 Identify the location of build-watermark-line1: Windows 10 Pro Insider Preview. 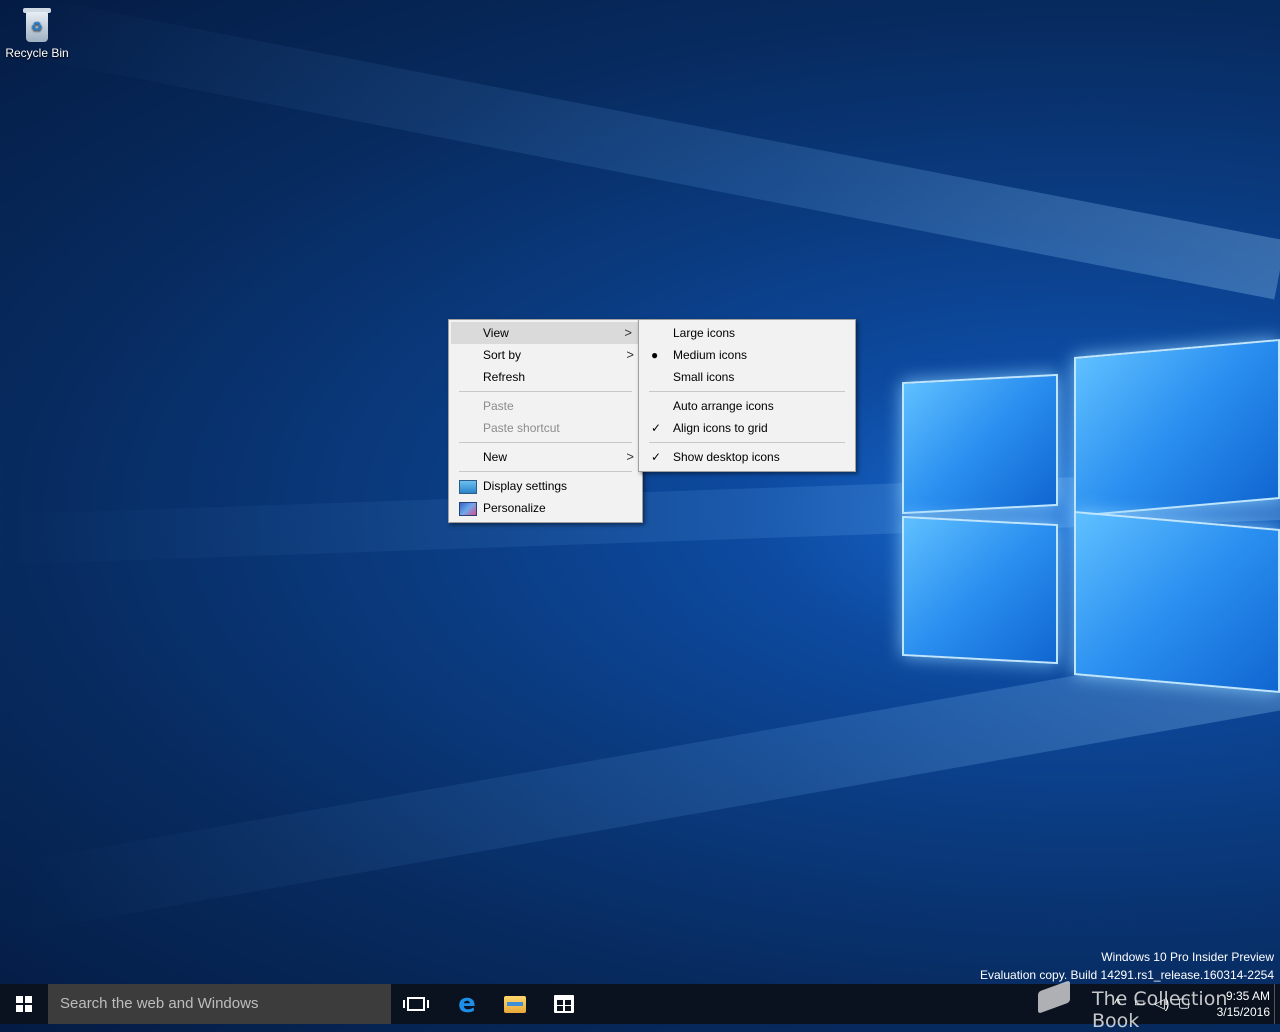
(1187, 957).